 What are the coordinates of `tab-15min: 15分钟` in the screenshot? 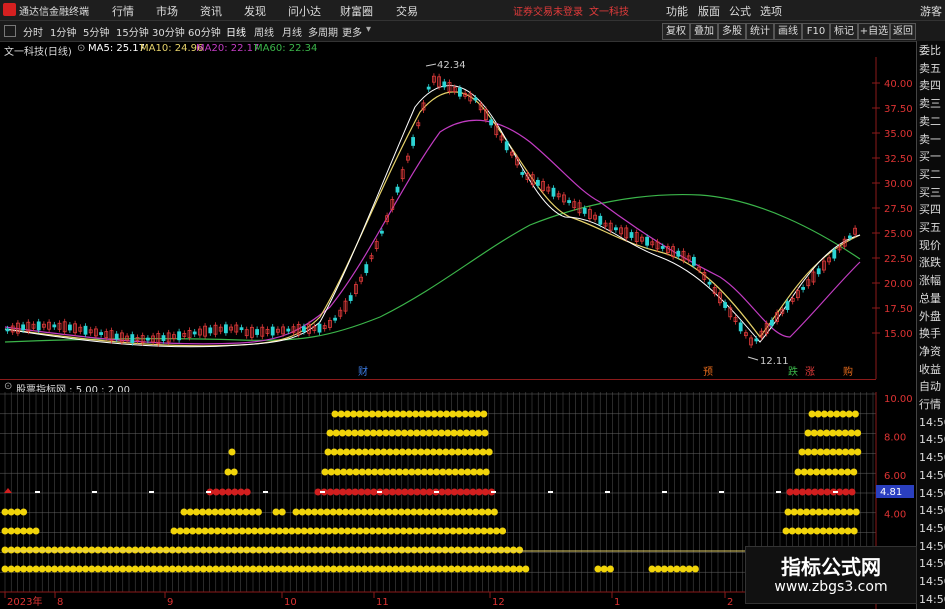 It's located at (132, 31).